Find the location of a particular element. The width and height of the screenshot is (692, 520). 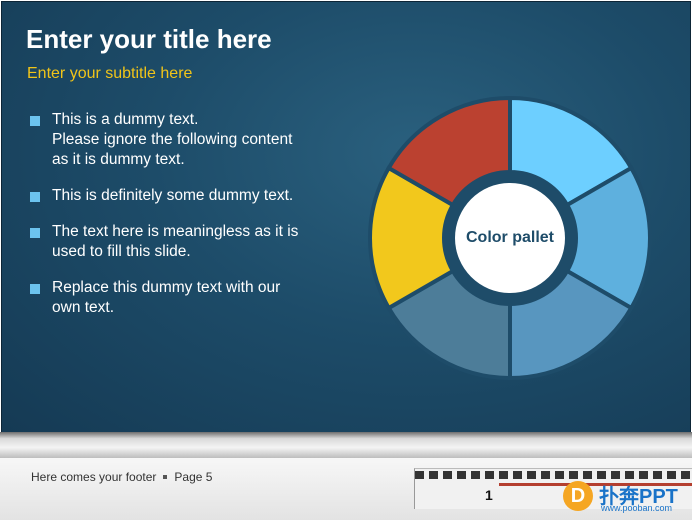

chalk-ledge is located at coordinates (346, 445).